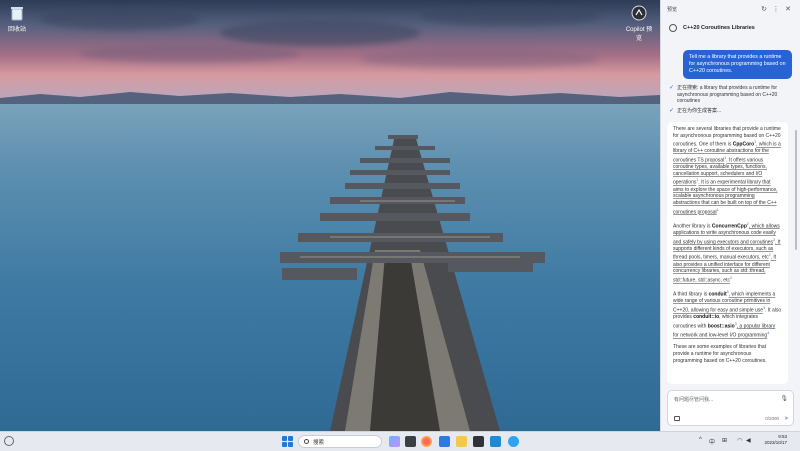  Describe the element at coordinates (775, 442) in the screenshot. I see `clock-date: 2023/10/17` at that location.